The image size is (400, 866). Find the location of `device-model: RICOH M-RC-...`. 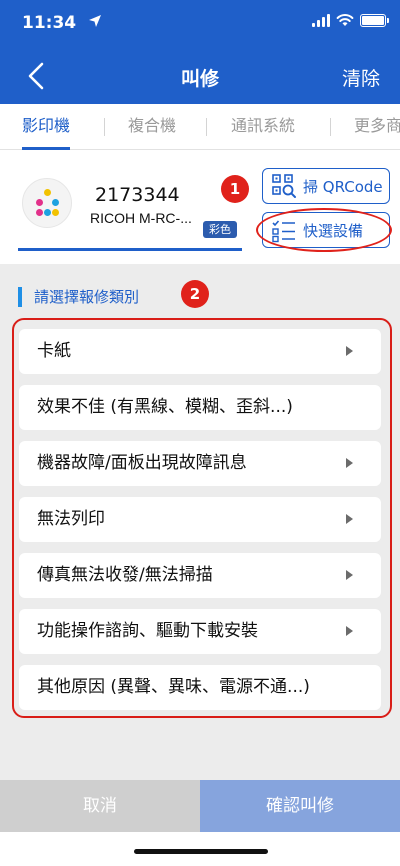

device-model: RICOH M-RC-... is located at coordinates (141, 218).